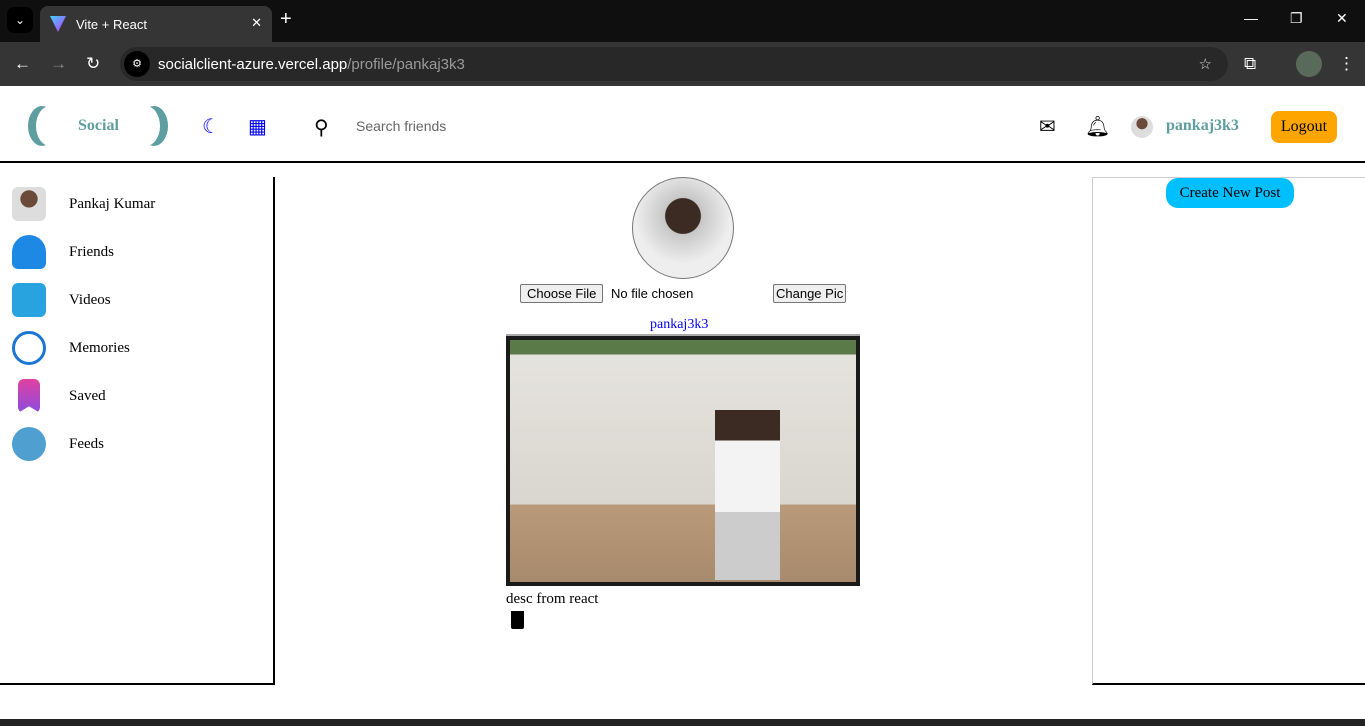 The height and width of the screenshot is (726, 1365). I want to click on create-post-button: Create New Post, so click(1230, 193).